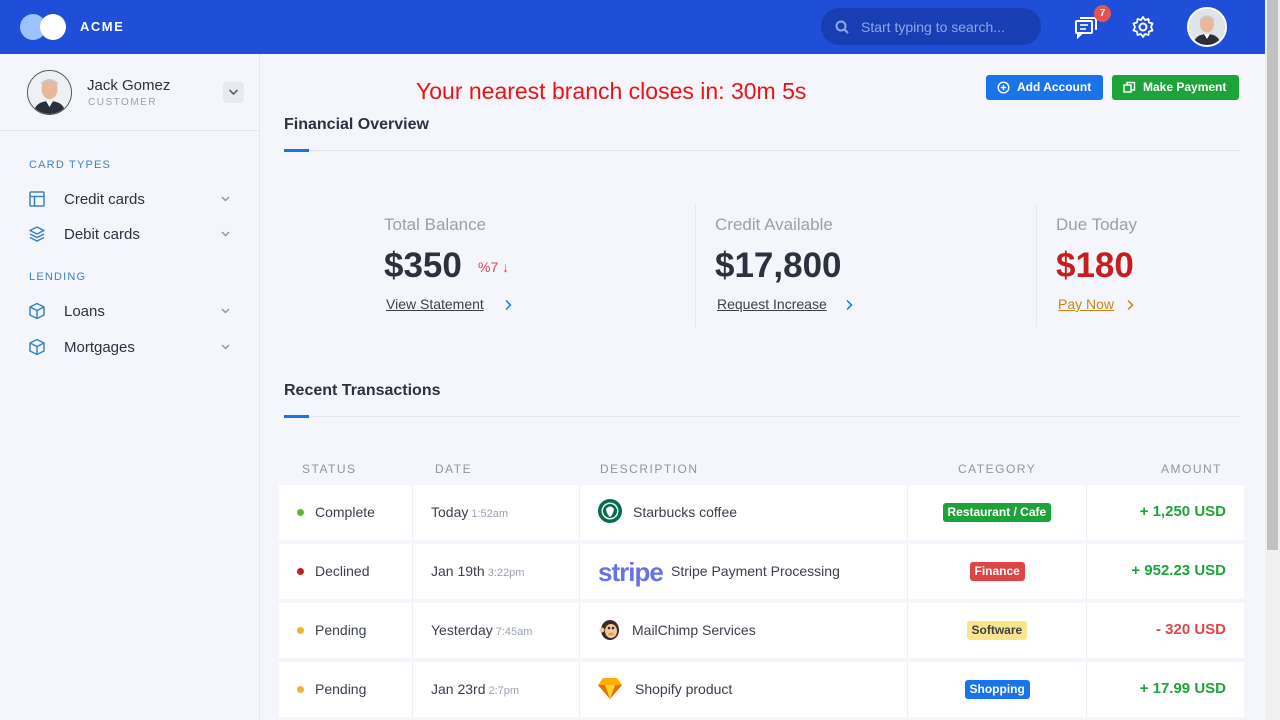  Describe the element at coordinates (129, 92) in the screenshot. I see `profile-card: Jack Gomez CUSTOMER` at that location.